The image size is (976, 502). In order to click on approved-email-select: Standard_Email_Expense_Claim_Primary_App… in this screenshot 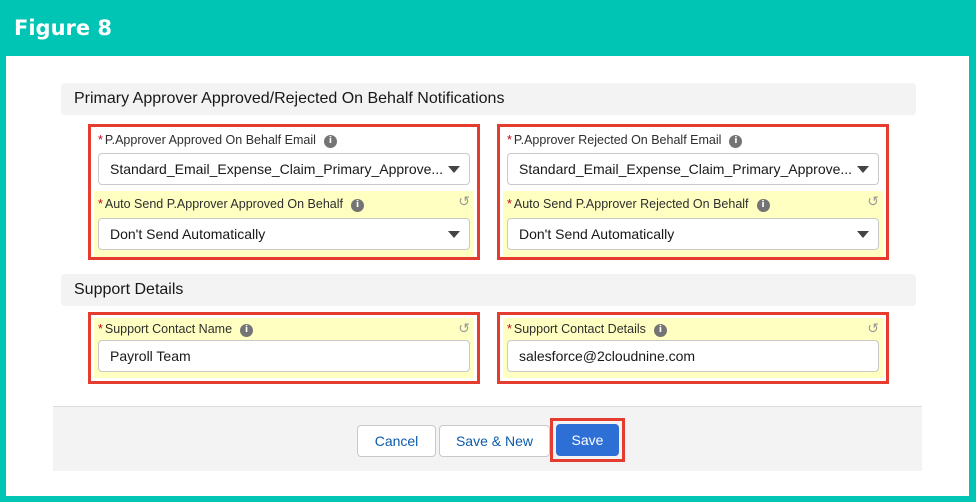, I will do `click(284, 169)`.